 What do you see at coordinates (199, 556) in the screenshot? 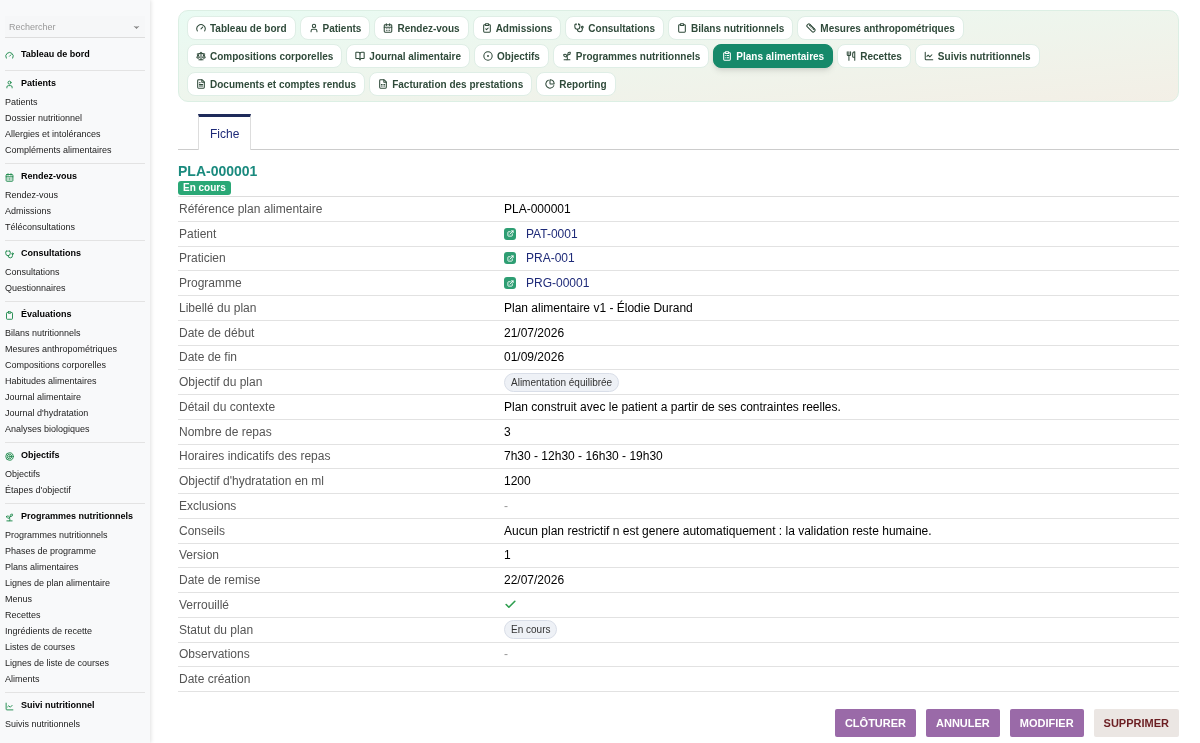
I see `field-label: Version` at bounding box center [199, 556].